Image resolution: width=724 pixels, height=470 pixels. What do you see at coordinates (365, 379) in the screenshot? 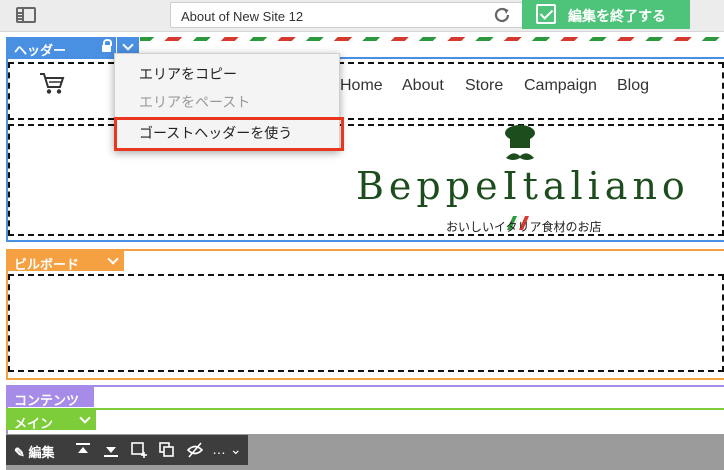
I see `billboard-bottom-line` at bounding box center [365, 379].